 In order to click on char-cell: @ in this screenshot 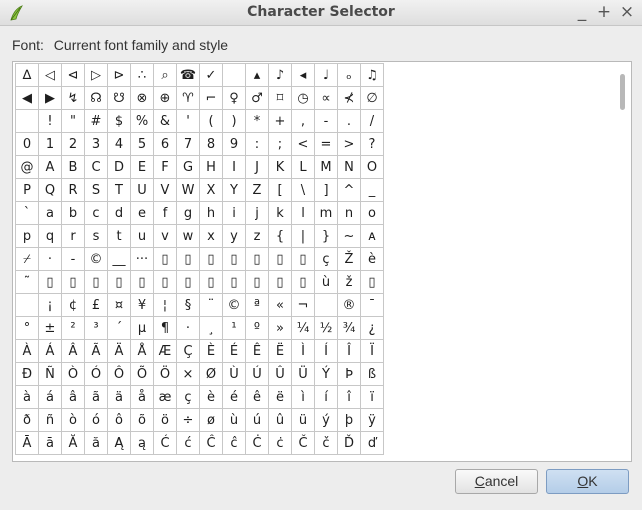, I will do `click(27, 167)`.